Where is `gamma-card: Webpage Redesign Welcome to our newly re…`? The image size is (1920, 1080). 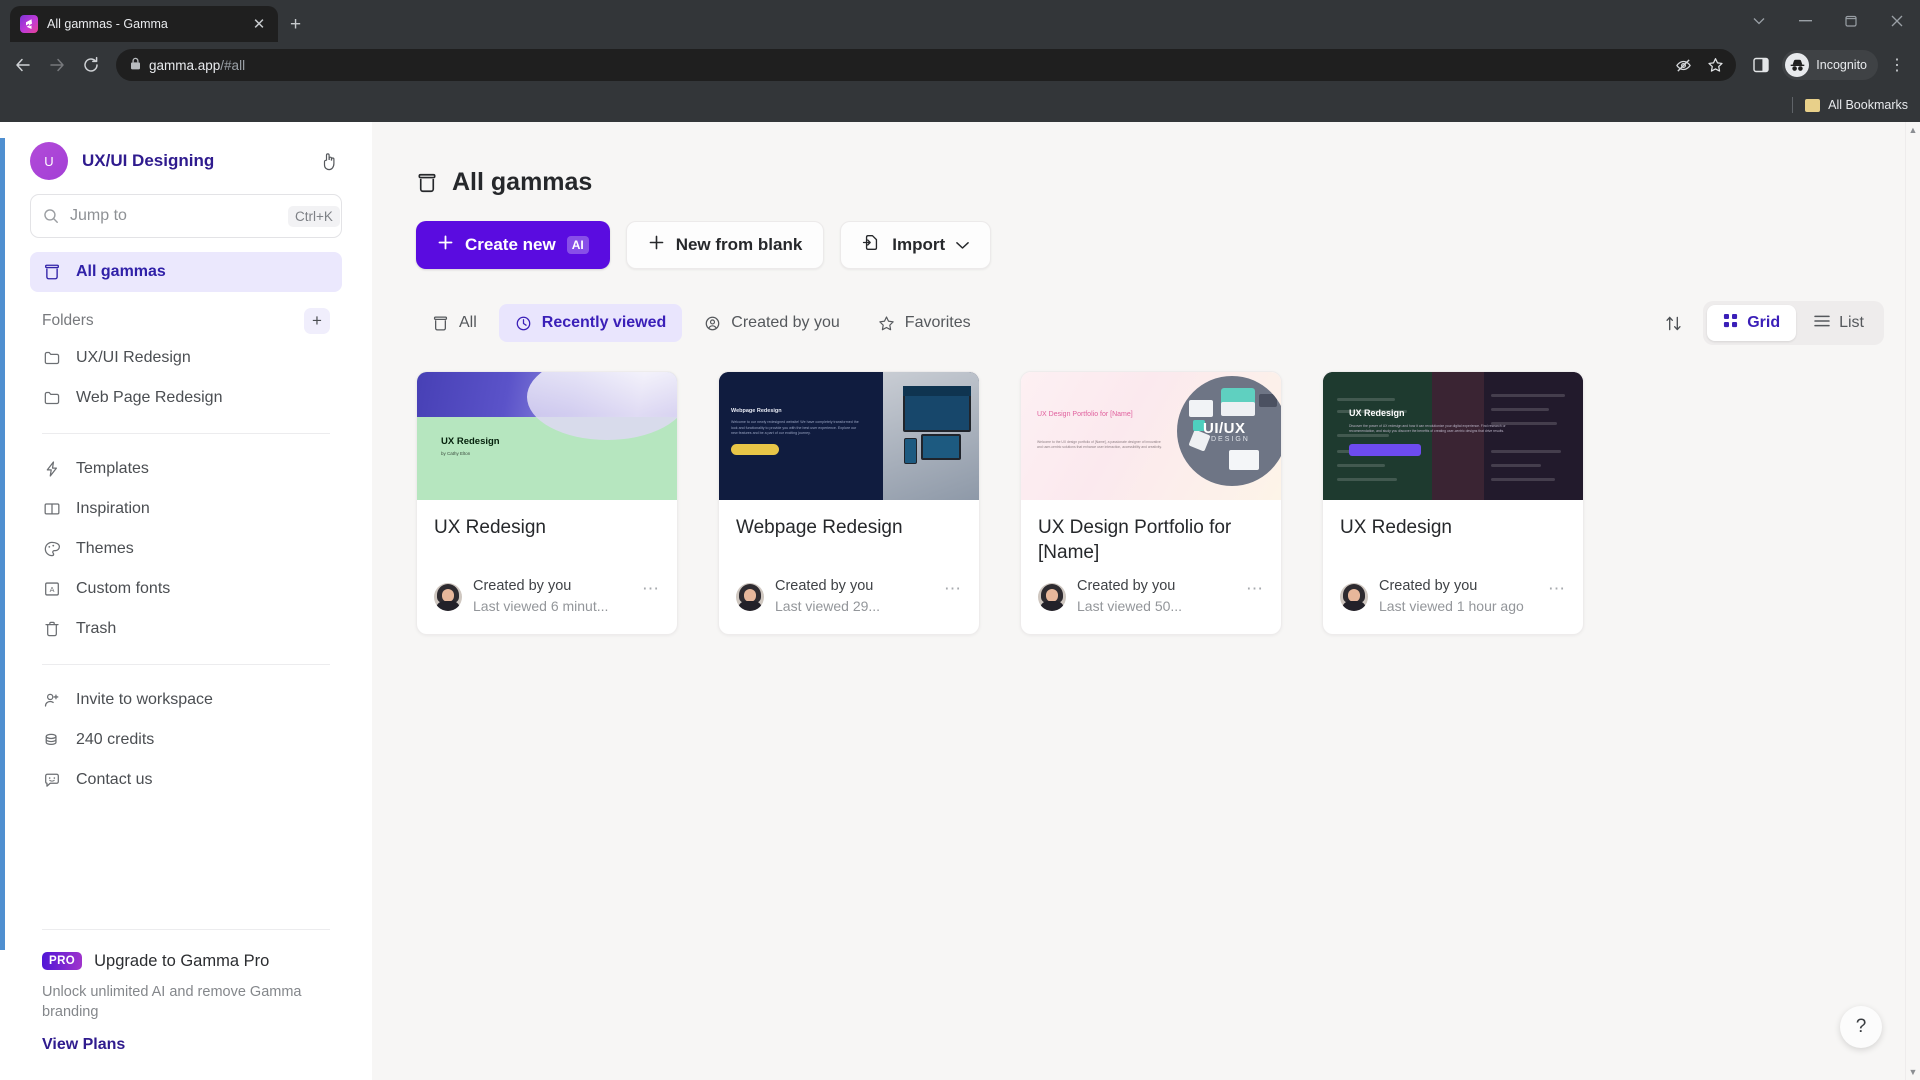 gamma-card: Webpage Redesign Welcome to our newly re… is located at coordinates (849, 503).